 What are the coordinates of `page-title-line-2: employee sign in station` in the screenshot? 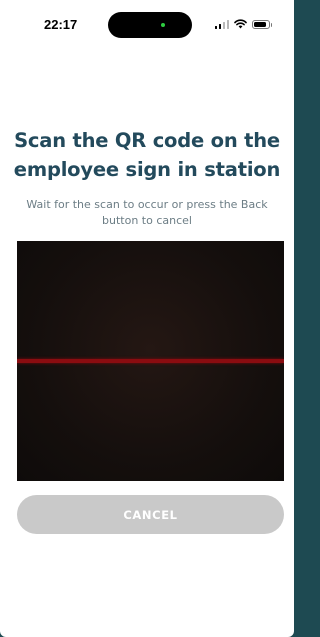 It's located at (147, 169).